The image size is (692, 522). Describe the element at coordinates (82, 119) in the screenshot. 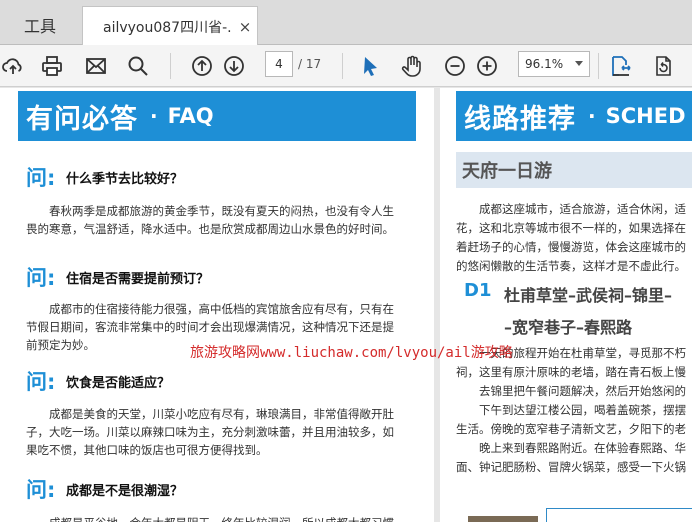

I see `faq-title-cn: 有问必答` at that location.